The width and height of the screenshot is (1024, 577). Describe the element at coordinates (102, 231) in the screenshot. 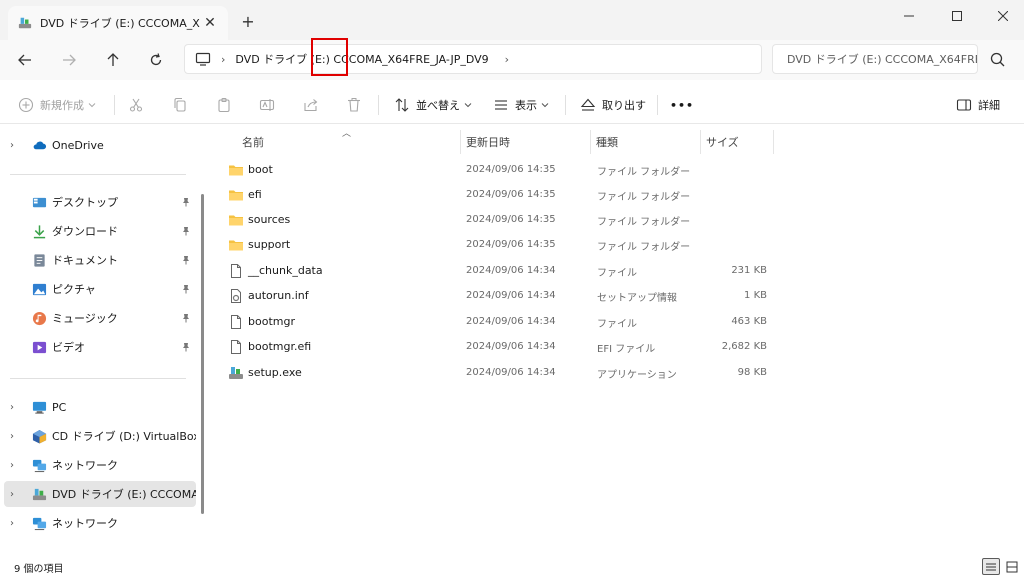

I see `sidebar-item-downloads: ダウンロード` at that location.